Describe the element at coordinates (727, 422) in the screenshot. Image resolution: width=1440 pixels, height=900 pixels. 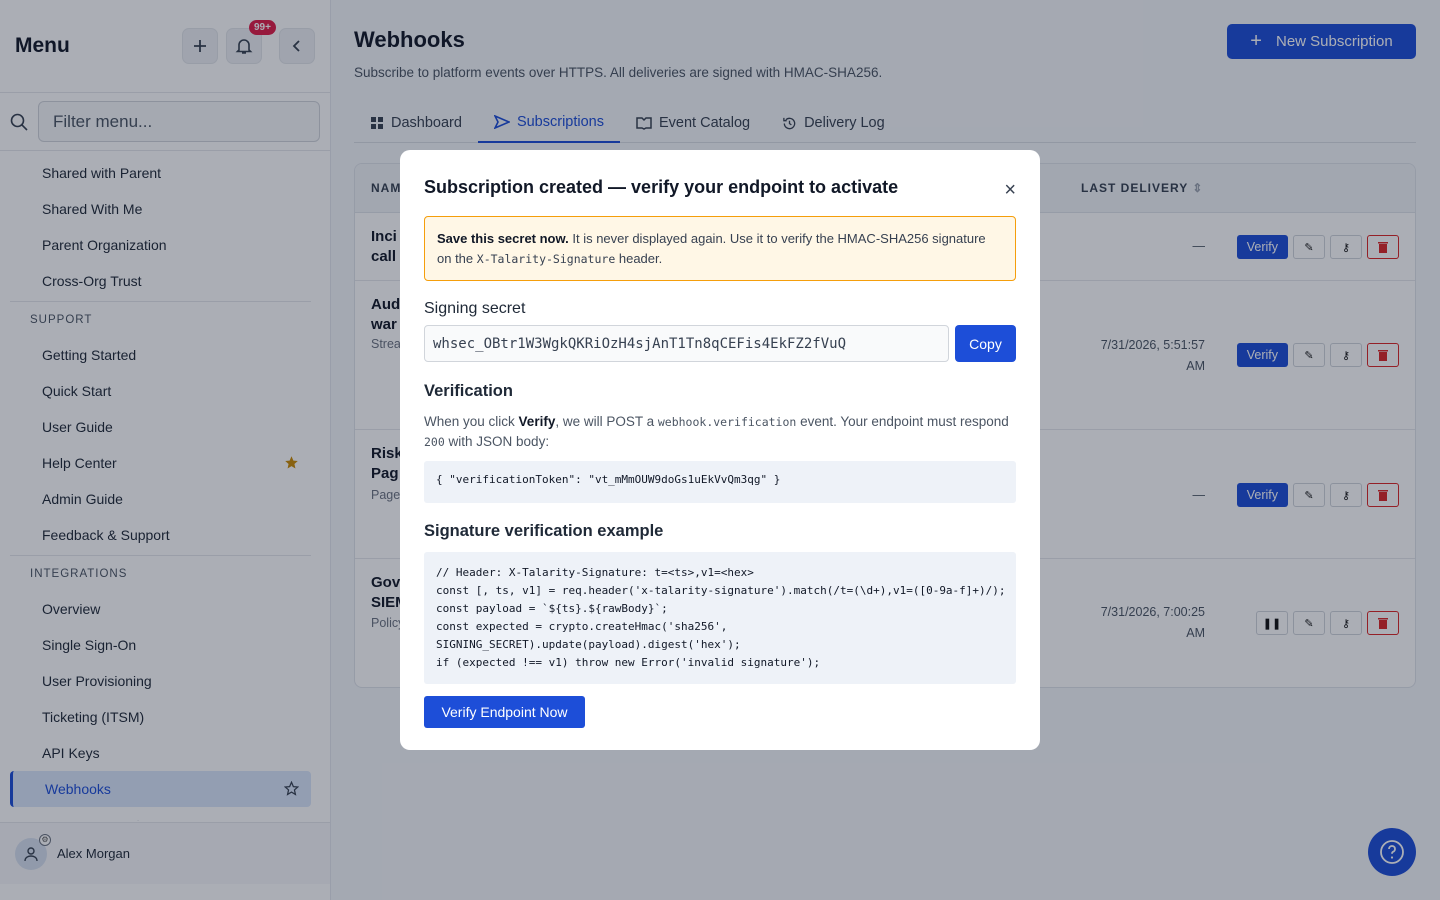
I see `verification-event-code: webhook.verification` at that location.